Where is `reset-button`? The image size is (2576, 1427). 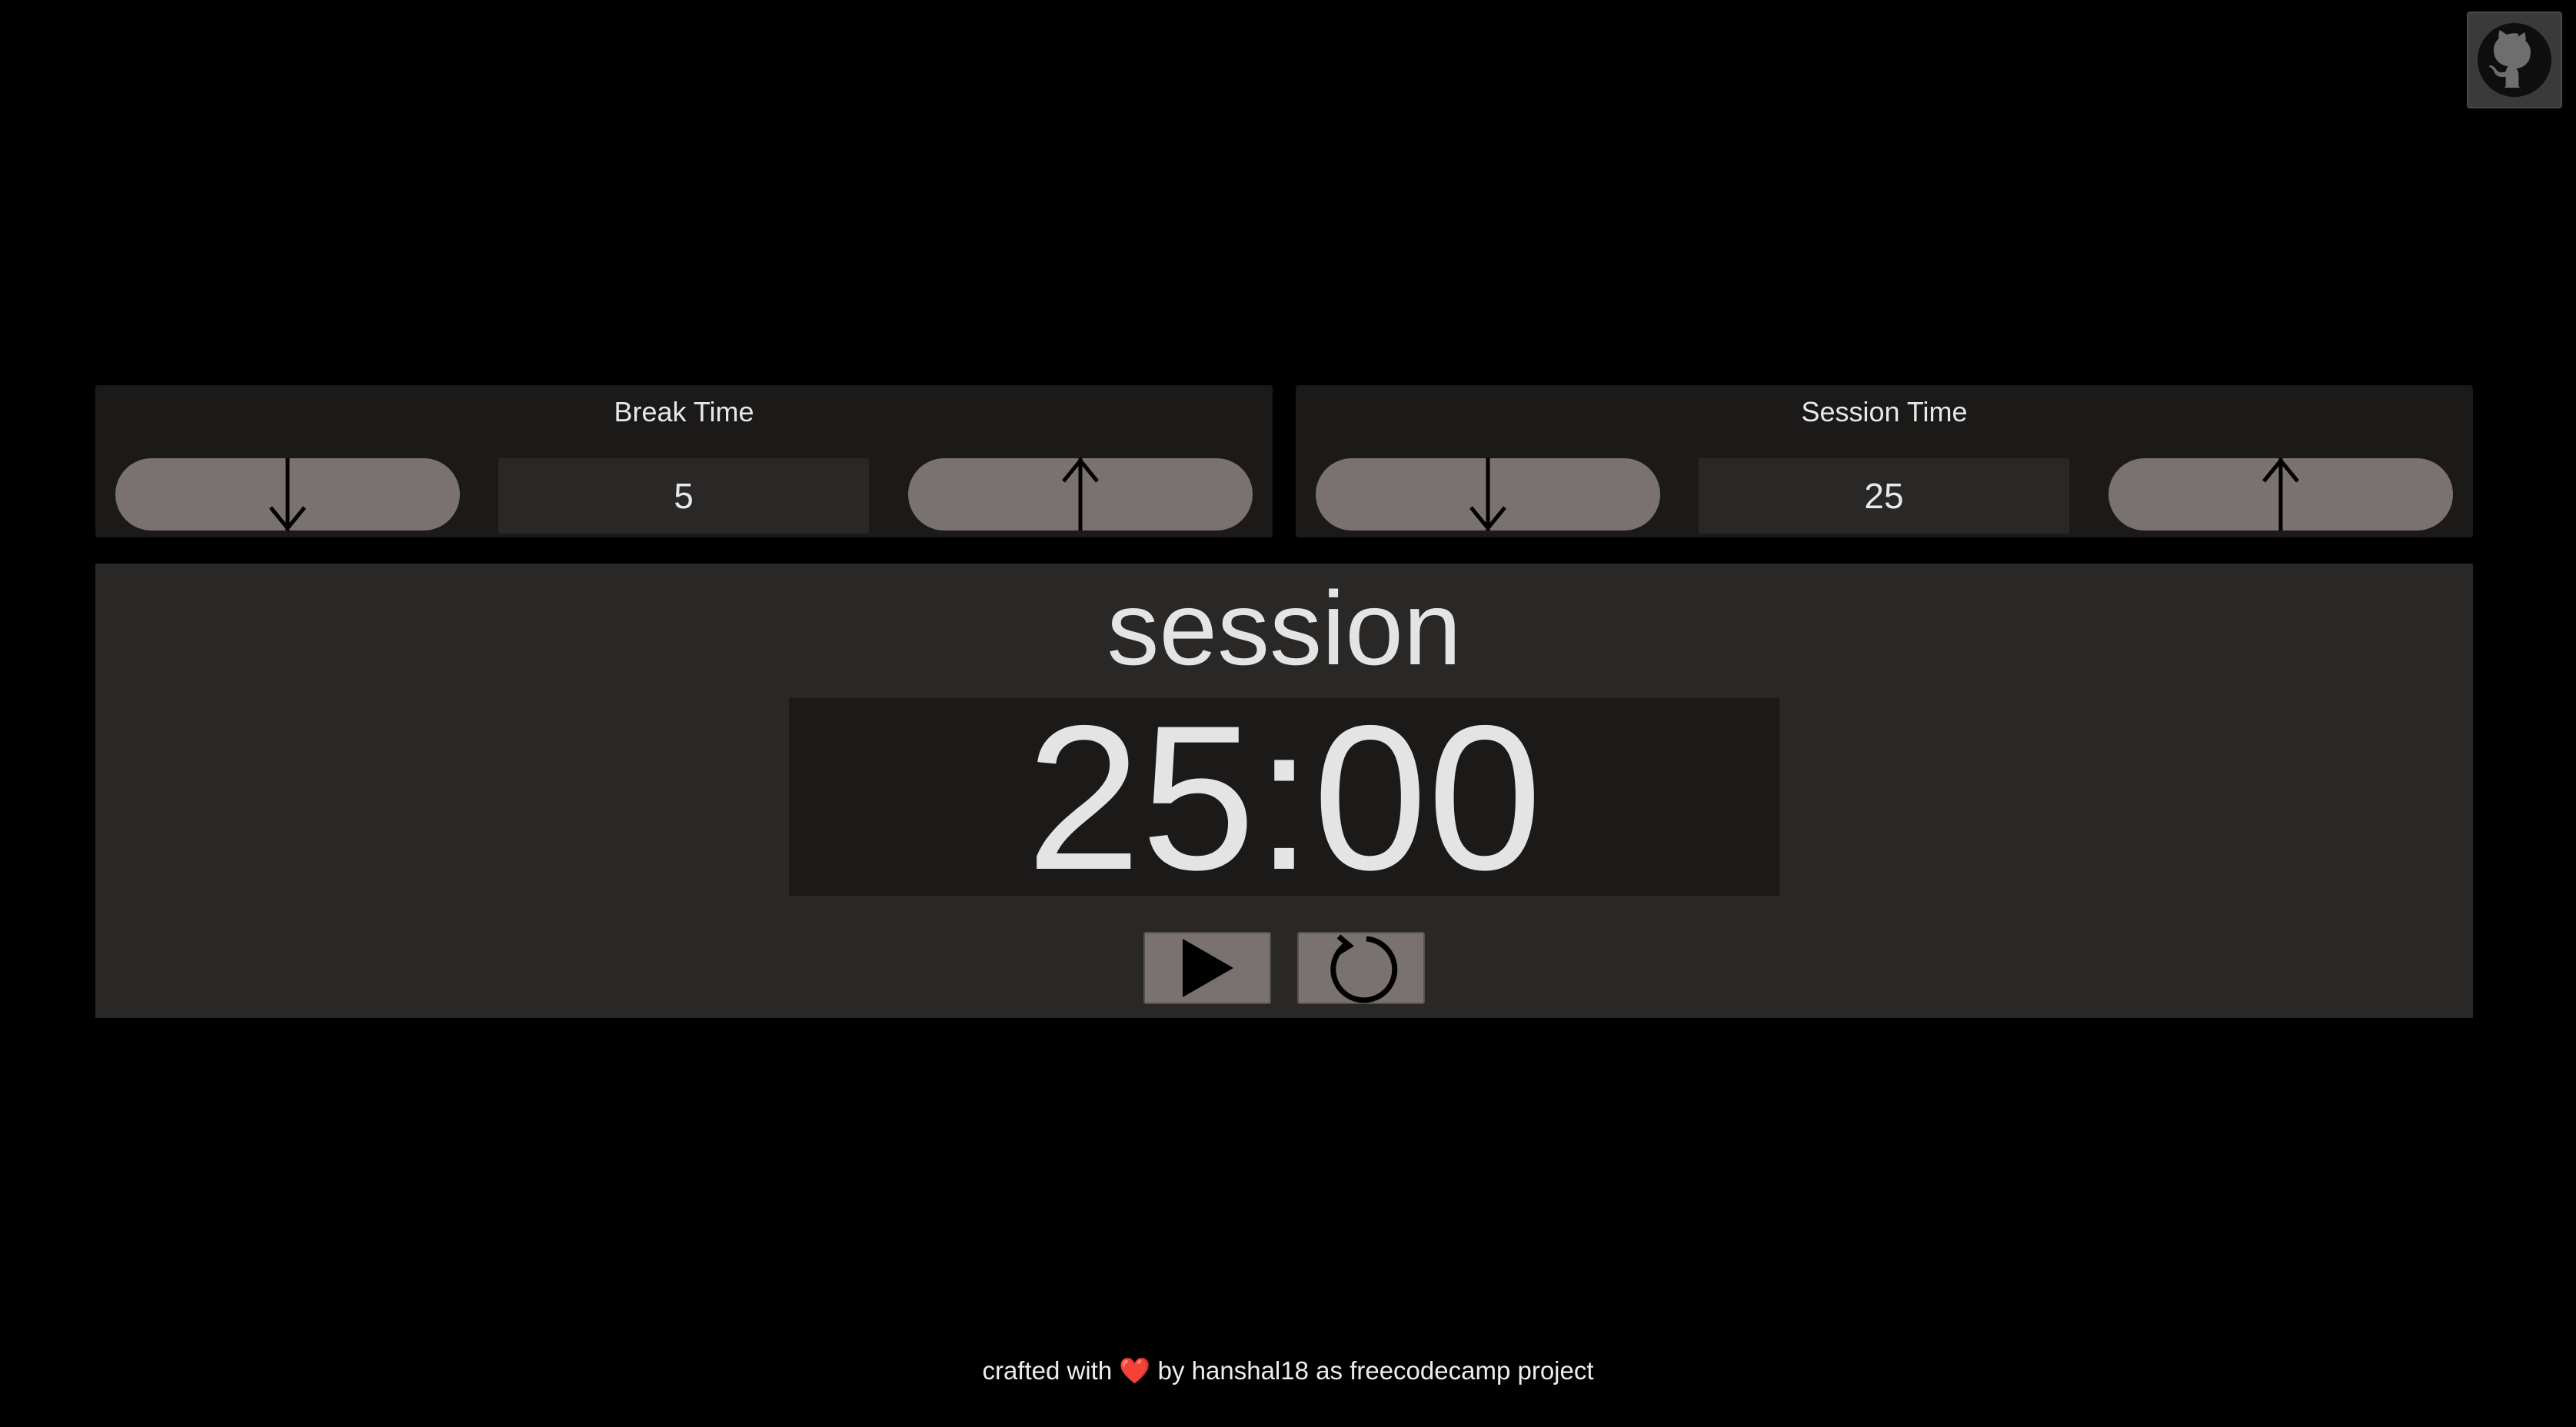 reset-button is located at coordinates (1361, 968).